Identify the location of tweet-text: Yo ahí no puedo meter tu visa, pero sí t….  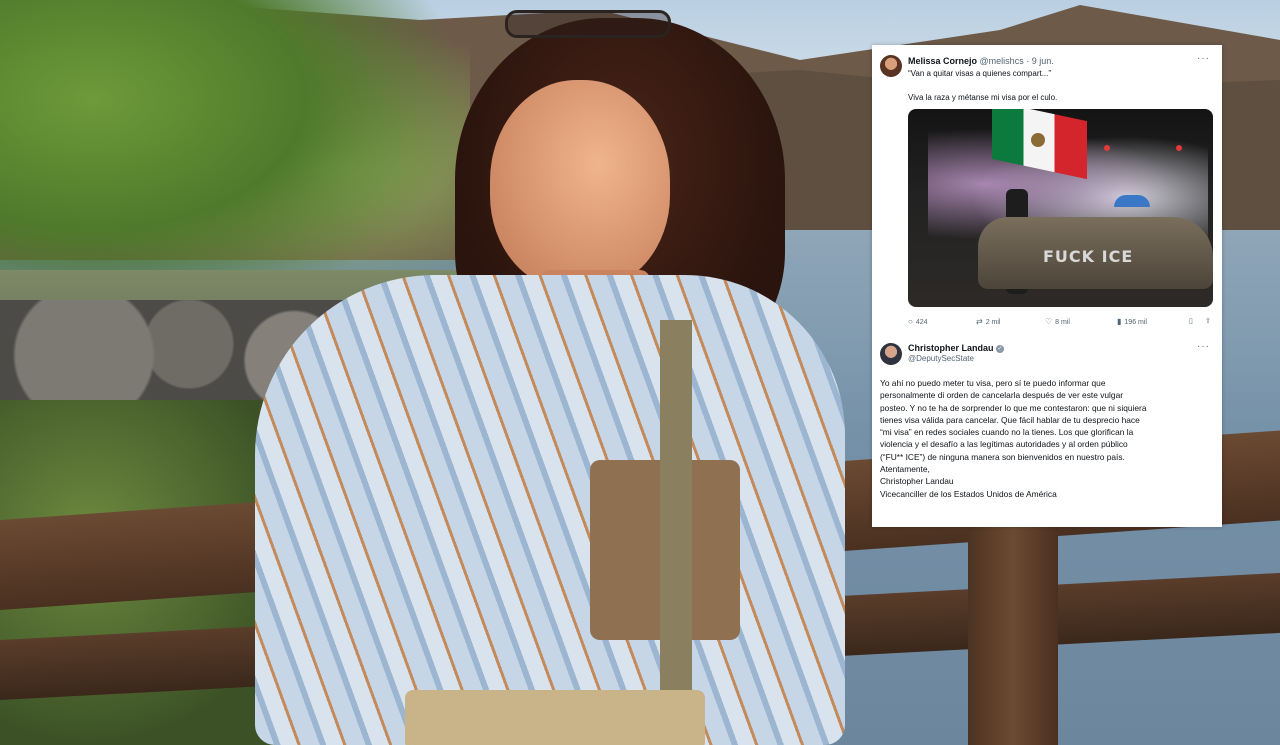
(1048, 438).